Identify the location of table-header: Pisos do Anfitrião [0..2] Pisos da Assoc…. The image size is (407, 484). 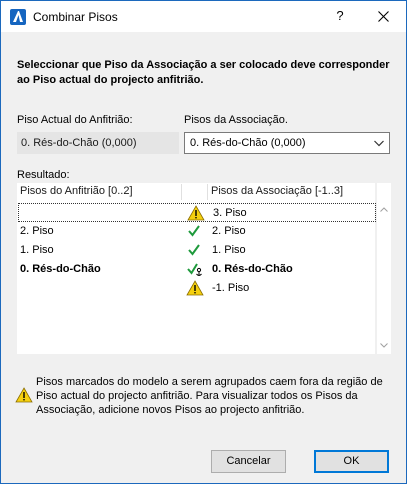
(197, 192).